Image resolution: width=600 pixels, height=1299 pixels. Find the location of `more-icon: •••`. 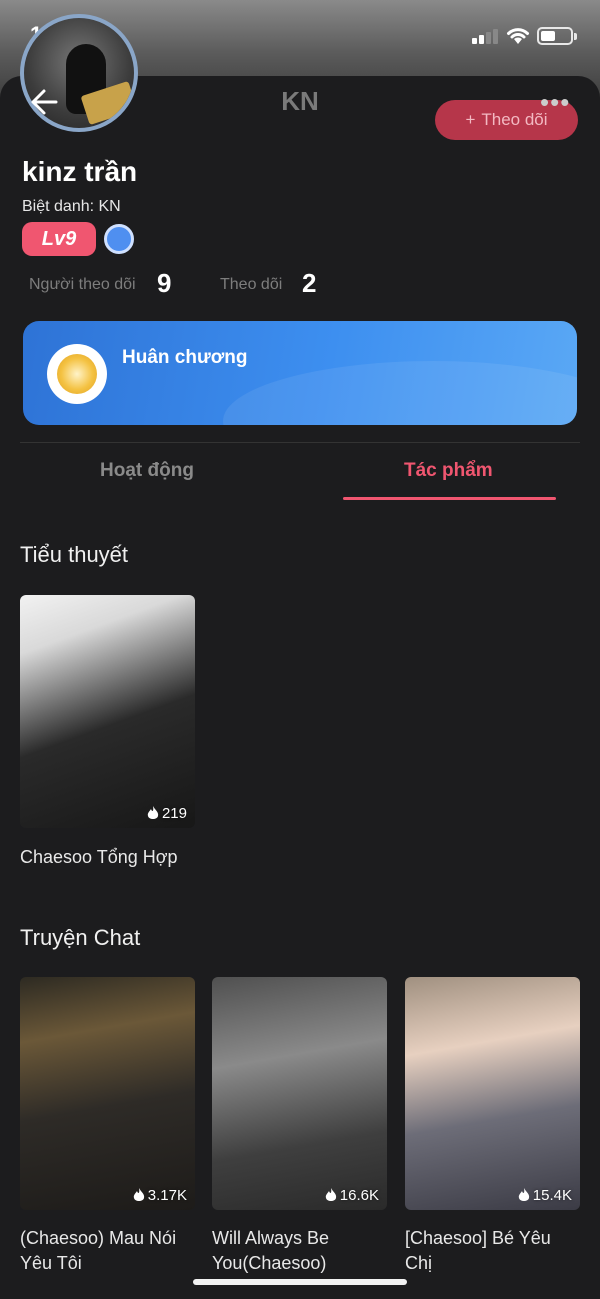

more-icon: ••• is located at coordinates (555, 102).